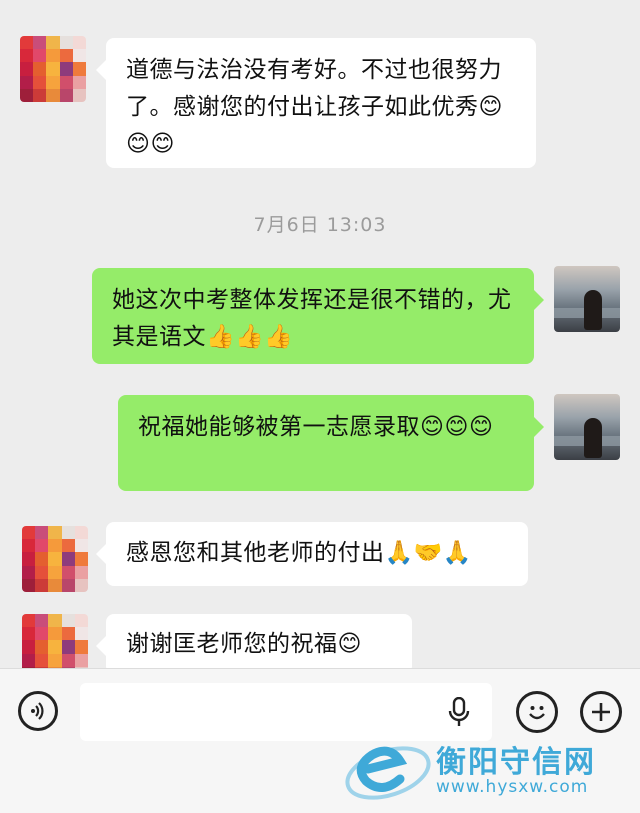  What do you see at coordinates (512, 787) in the screenshot?
I see `watermark-url: www.hysxw.com` at bounding box center [512, 787].